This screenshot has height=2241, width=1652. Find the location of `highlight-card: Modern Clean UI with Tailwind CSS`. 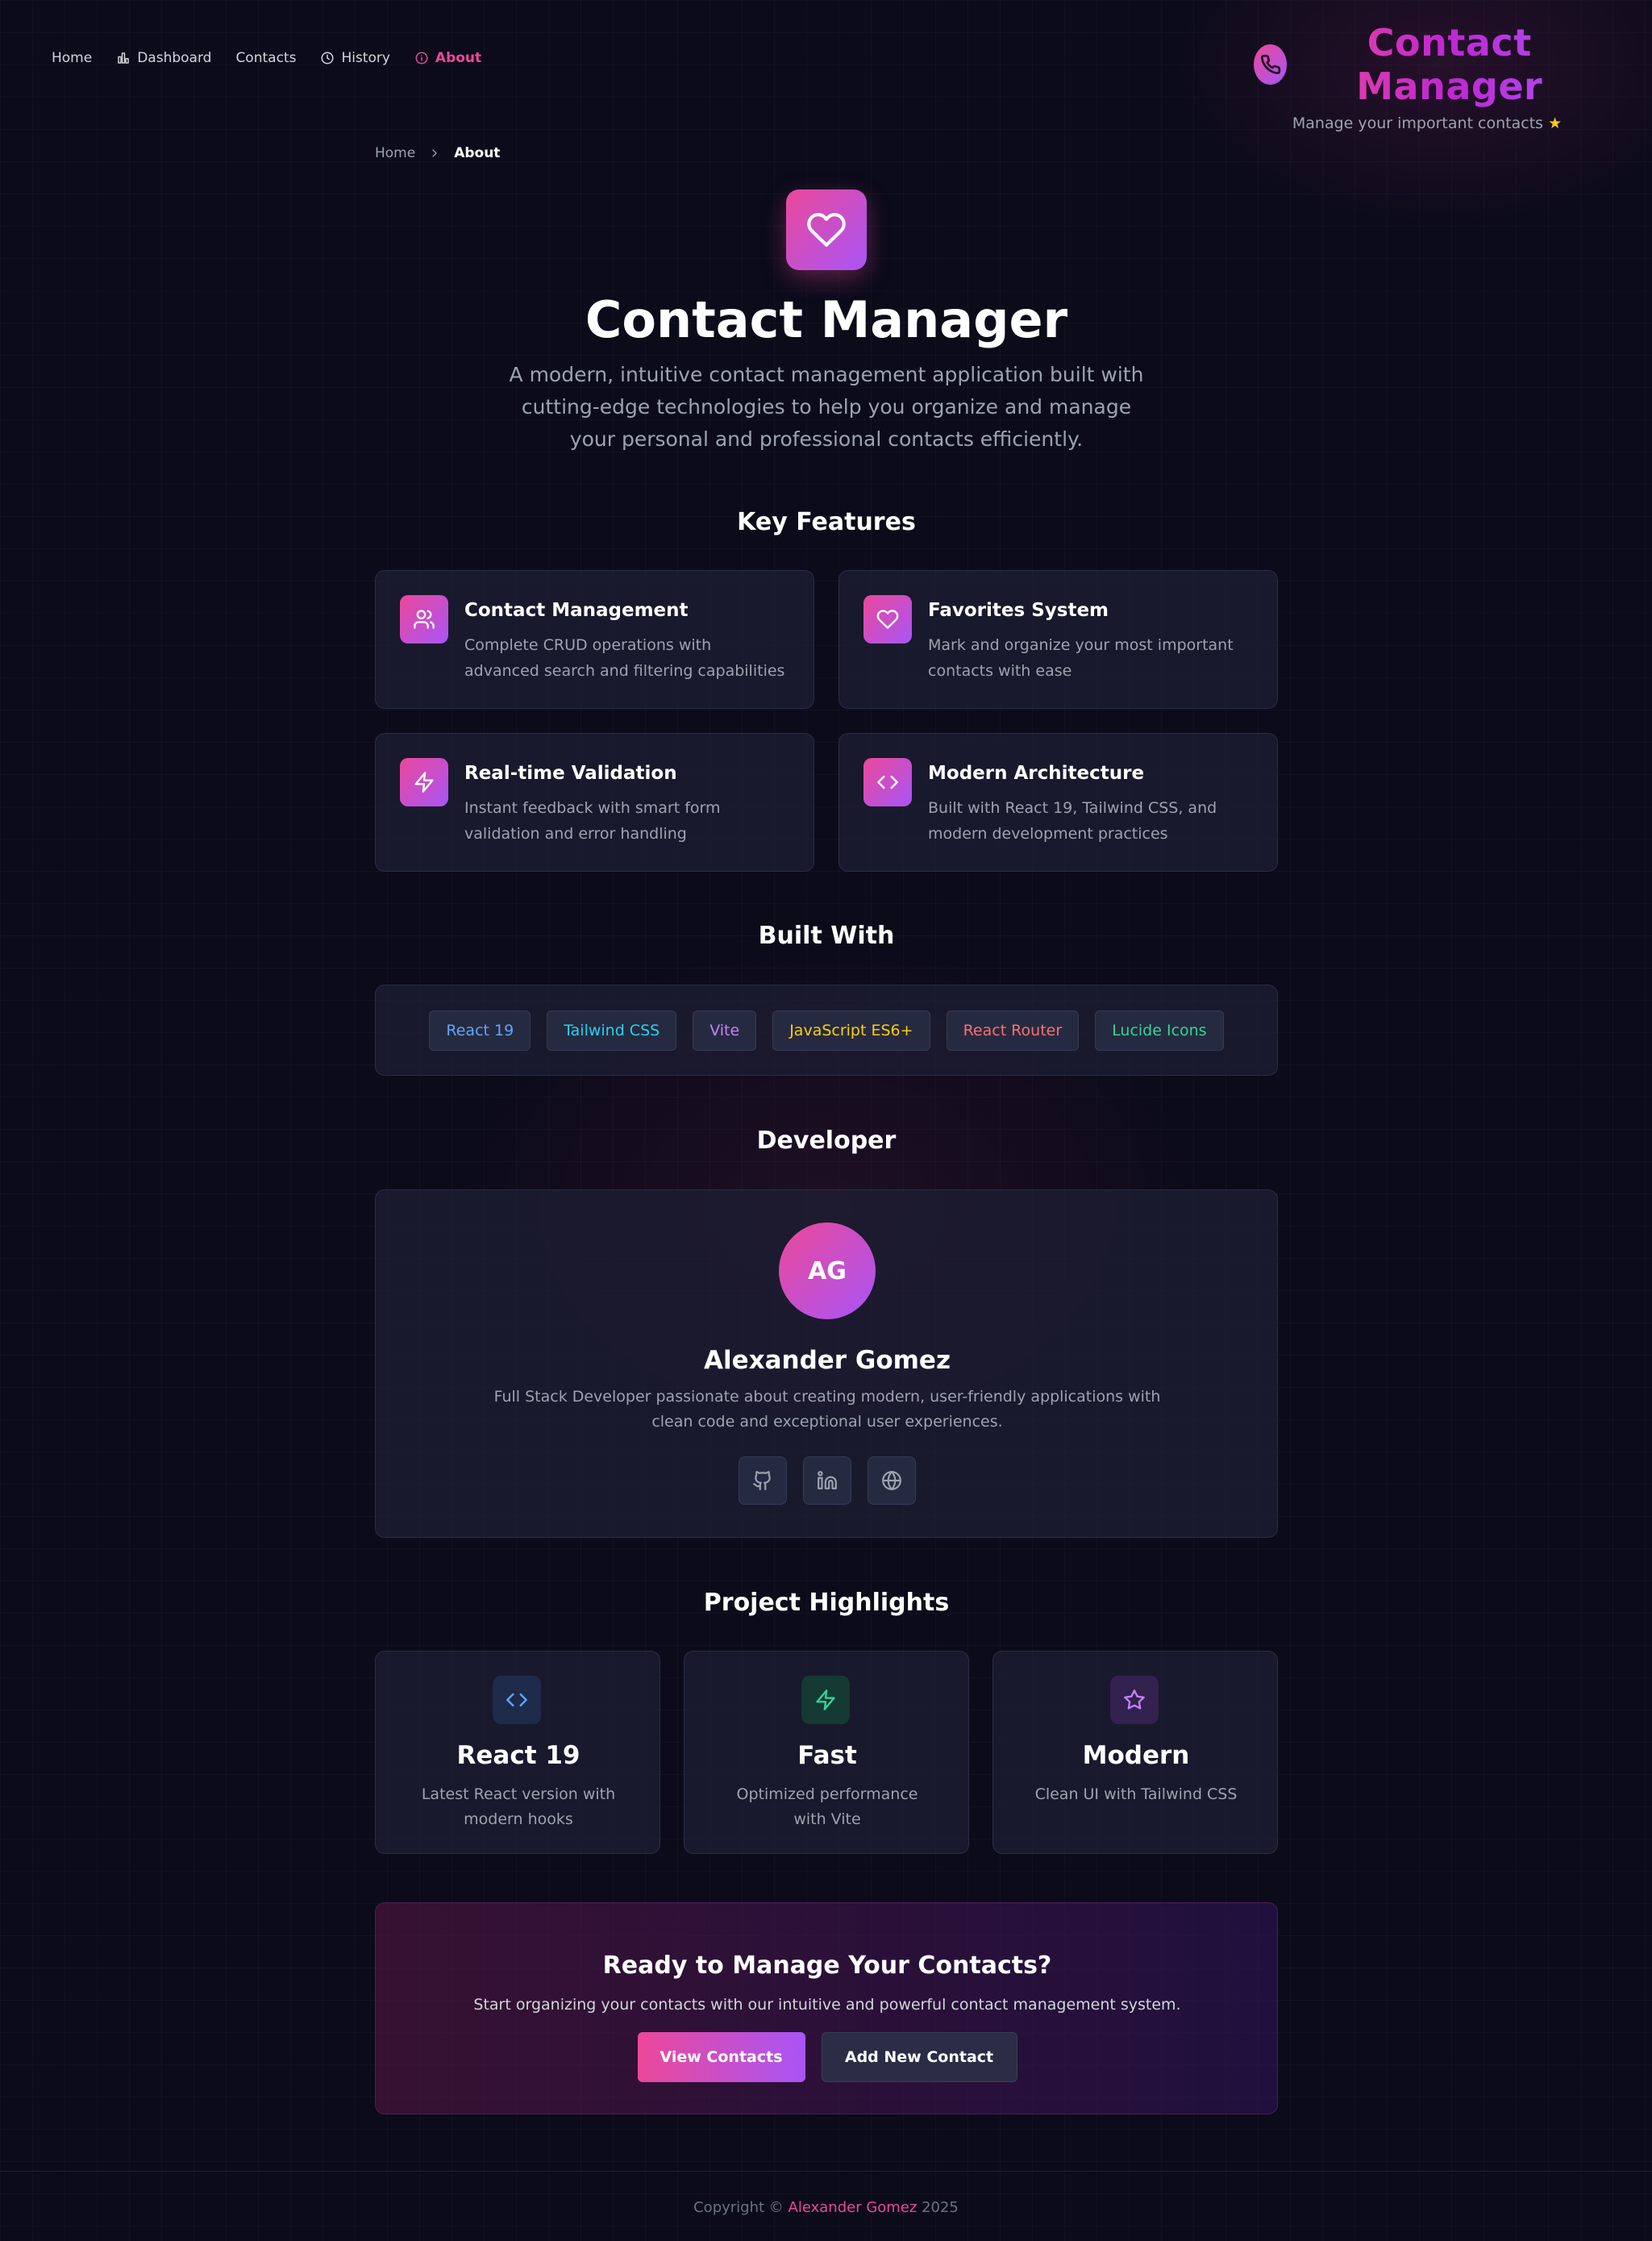

highlight-card: Modern Clean UI with Tailwind CSS is located at coordinates (1135, 1752).